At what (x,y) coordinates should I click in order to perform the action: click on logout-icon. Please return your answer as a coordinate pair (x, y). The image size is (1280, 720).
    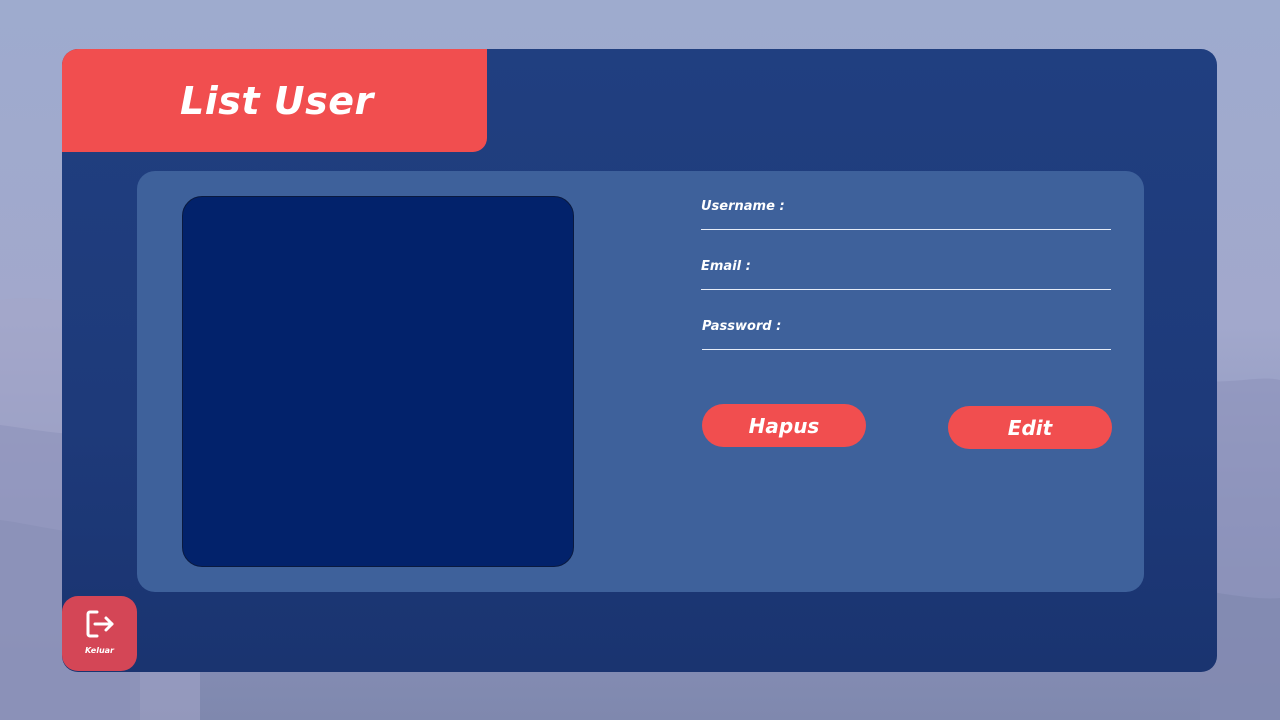
    Looking at the image, I should click on (100, 624).